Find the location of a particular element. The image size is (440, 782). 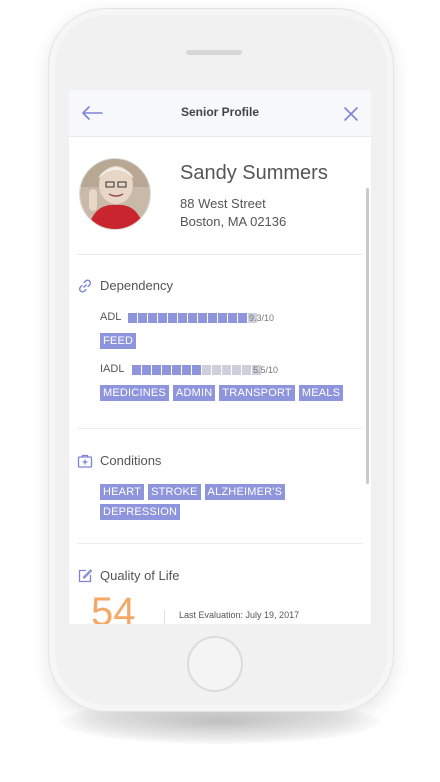

address-line-2: Boston, MA 02136 is located at coordinates (233, 221).